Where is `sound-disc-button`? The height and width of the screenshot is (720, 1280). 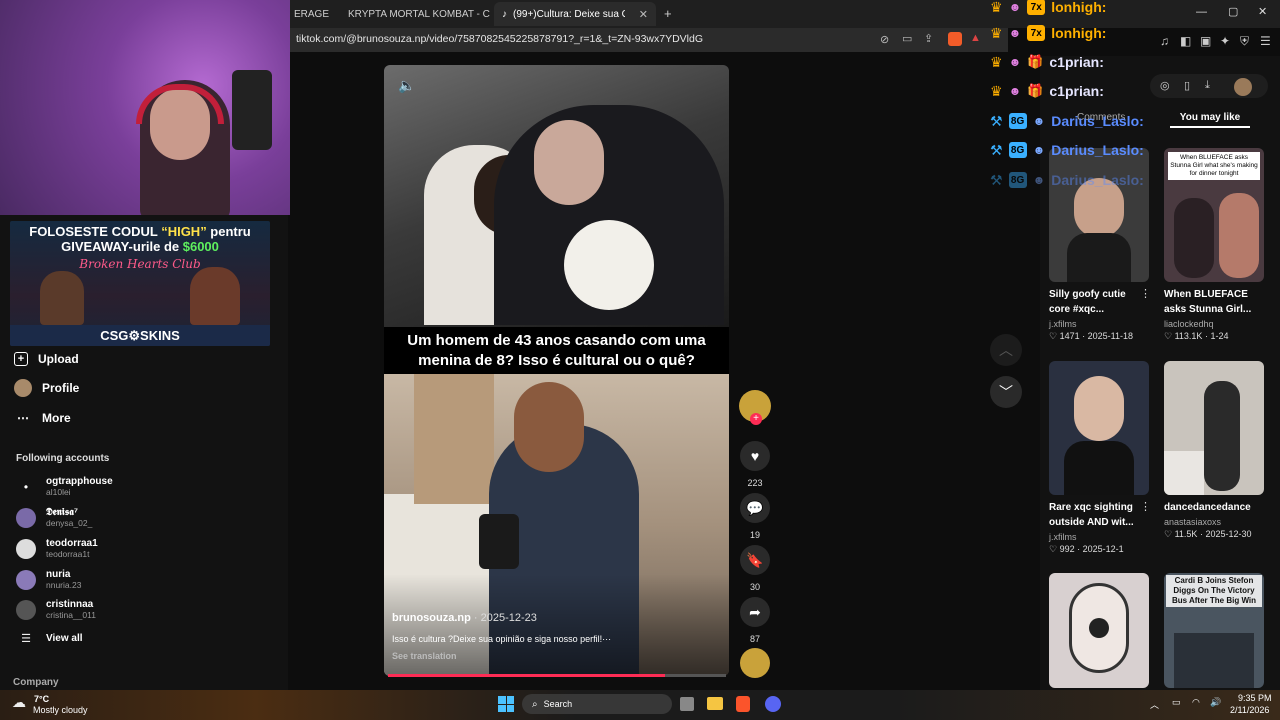 sound-disc-button is located at coordinates (755, 663).